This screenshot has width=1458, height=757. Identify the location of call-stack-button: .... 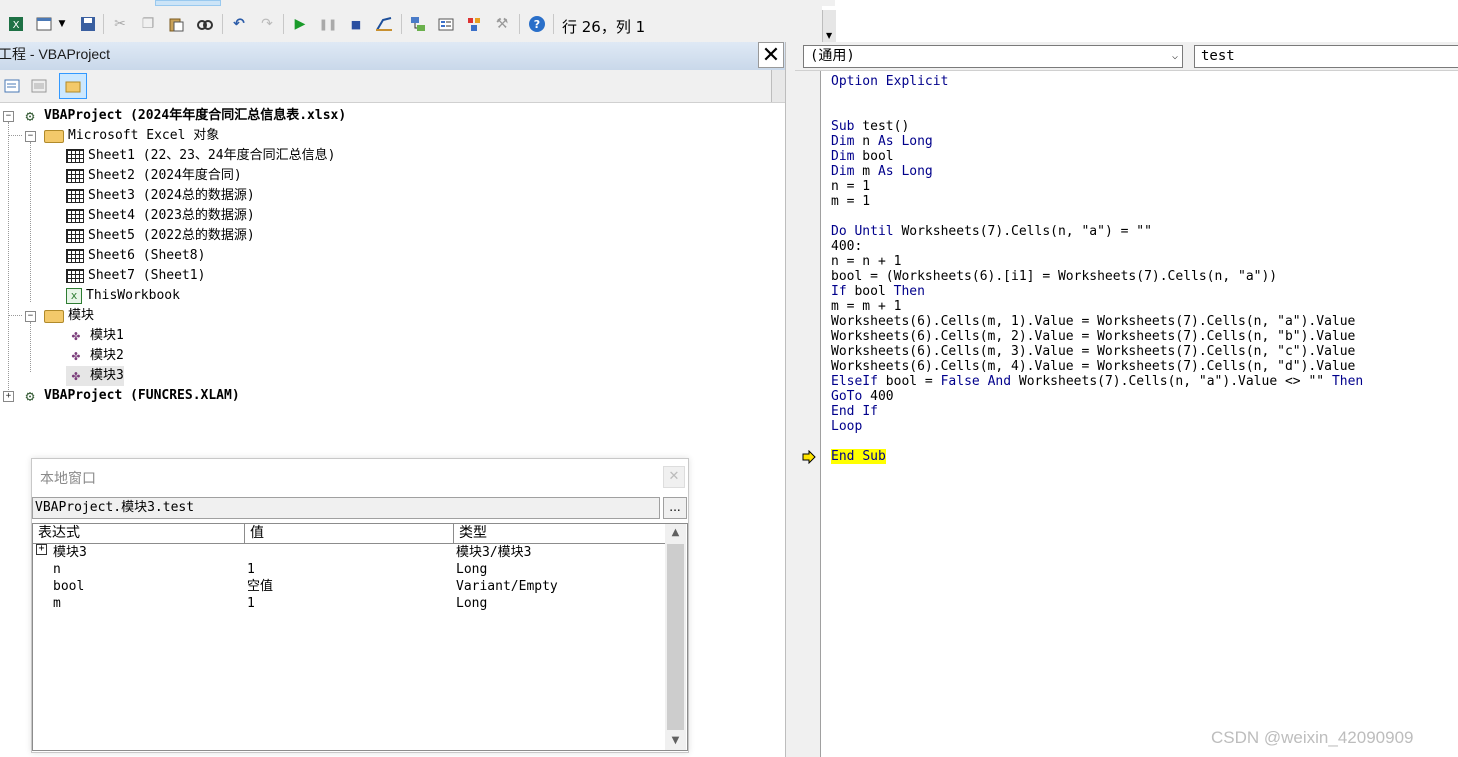
(675, 508).